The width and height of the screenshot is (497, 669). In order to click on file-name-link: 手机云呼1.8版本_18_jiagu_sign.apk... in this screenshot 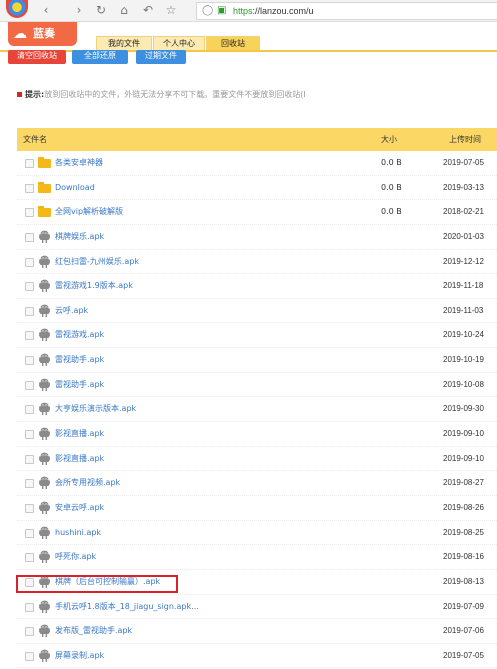, I will do `click(127, 607)`.